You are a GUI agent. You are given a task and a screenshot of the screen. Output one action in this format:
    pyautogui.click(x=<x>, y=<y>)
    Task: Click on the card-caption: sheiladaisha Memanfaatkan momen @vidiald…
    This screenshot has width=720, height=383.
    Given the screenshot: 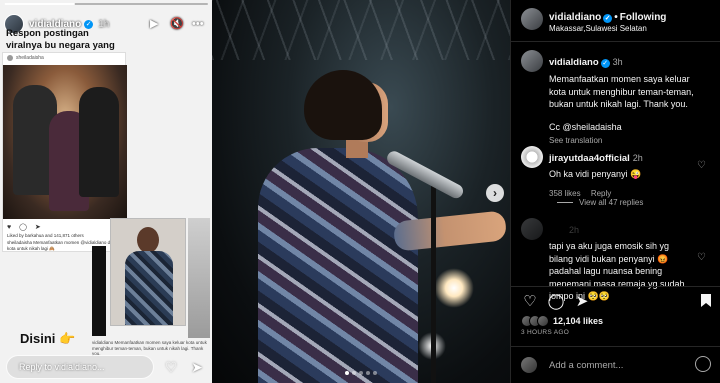 What is the action you would take?
    pyautogui.click(x=63, y=245)
    